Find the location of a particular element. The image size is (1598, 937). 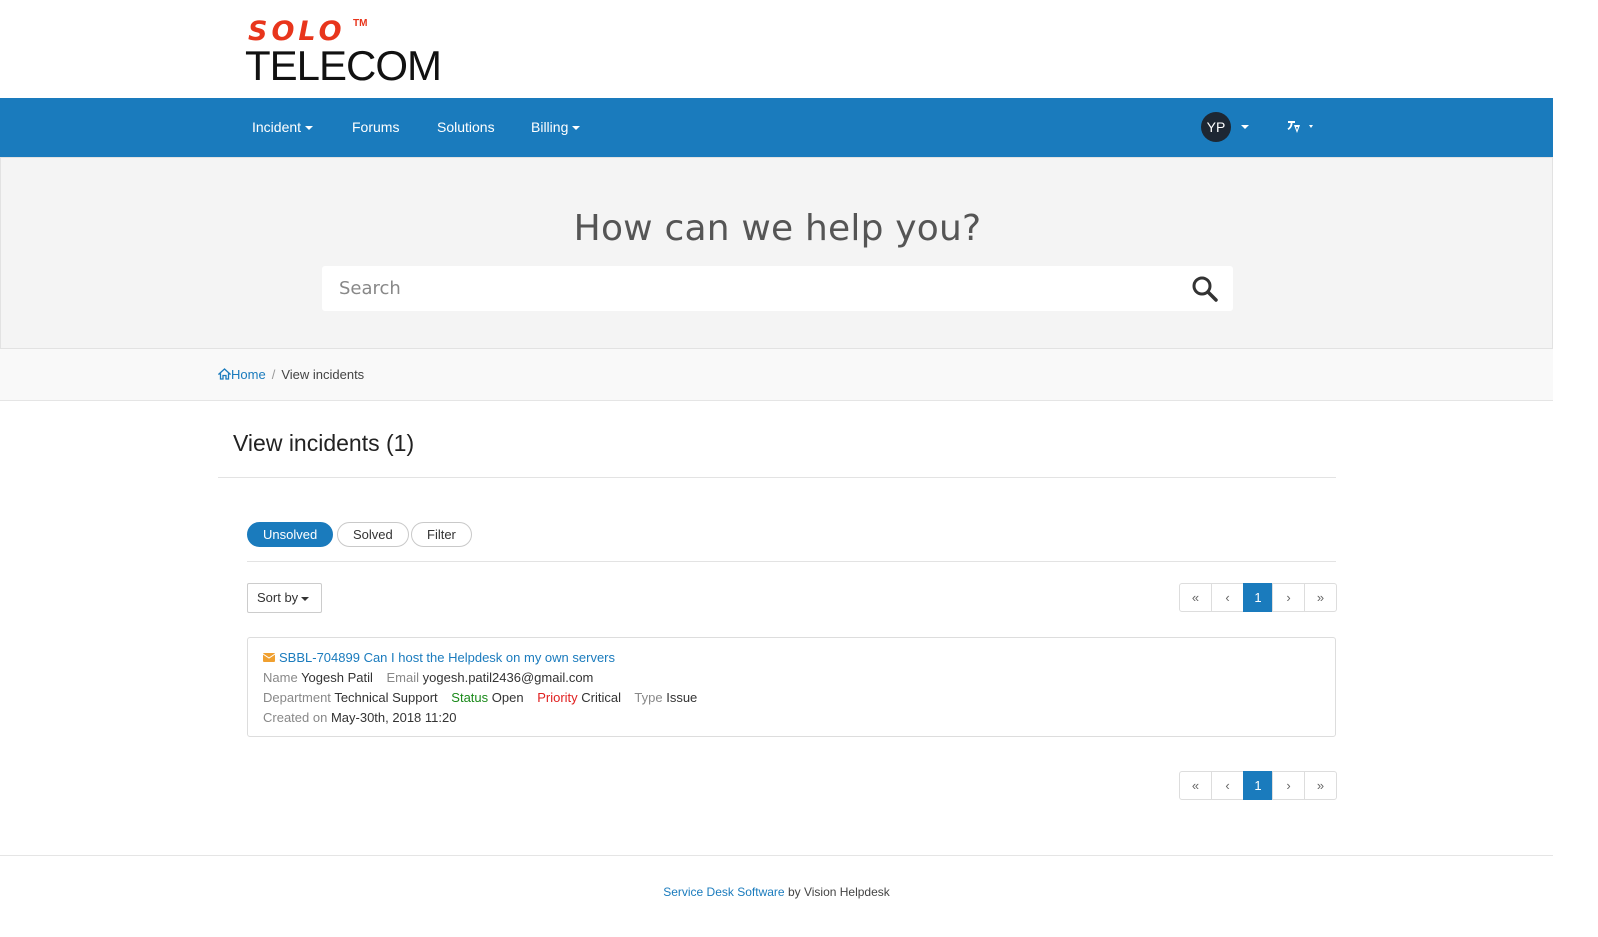

search-input is located at coordinates (747, 288).